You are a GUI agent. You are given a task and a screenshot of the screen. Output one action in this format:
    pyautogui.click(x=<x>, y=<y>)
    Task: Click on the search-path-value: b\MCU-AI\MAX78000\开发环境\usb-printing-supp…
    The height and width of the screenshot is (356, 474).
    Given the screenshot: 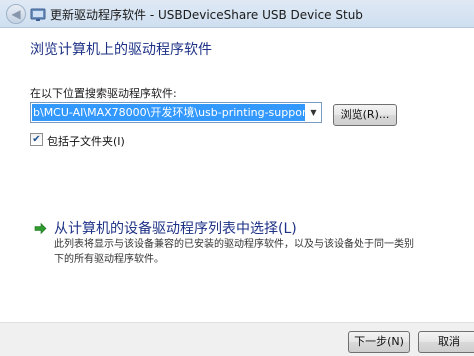 What is the action you would take?
    pyautogui.click(x=168, y=112)
    